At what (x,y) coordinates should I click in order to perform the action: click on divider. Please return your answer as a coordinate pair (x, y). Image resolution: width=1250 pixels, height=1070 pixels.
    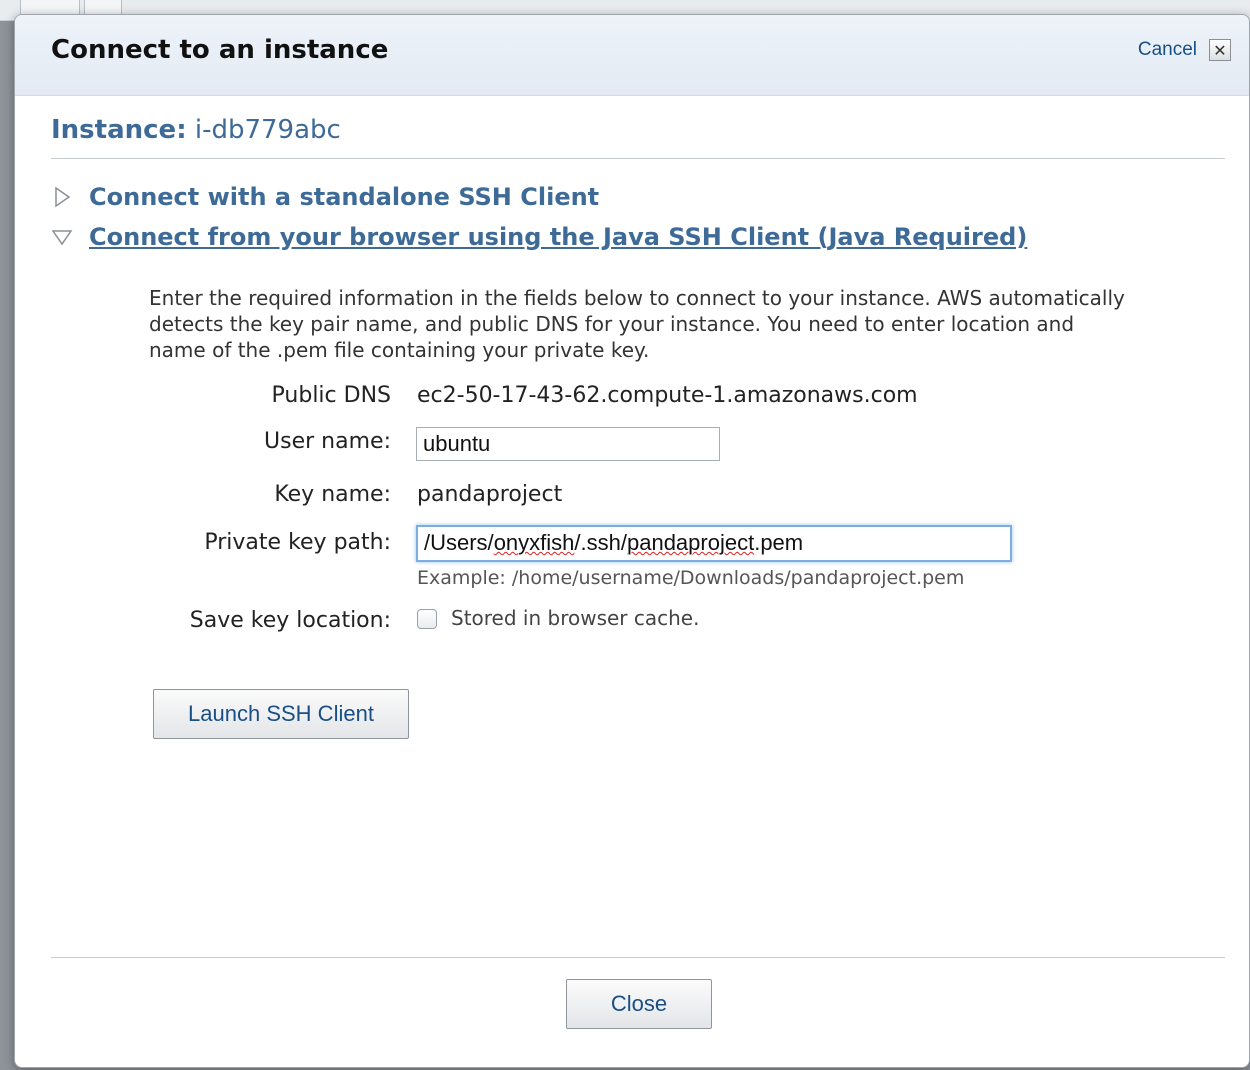
    Looking at the image, I should click on (638, 158).